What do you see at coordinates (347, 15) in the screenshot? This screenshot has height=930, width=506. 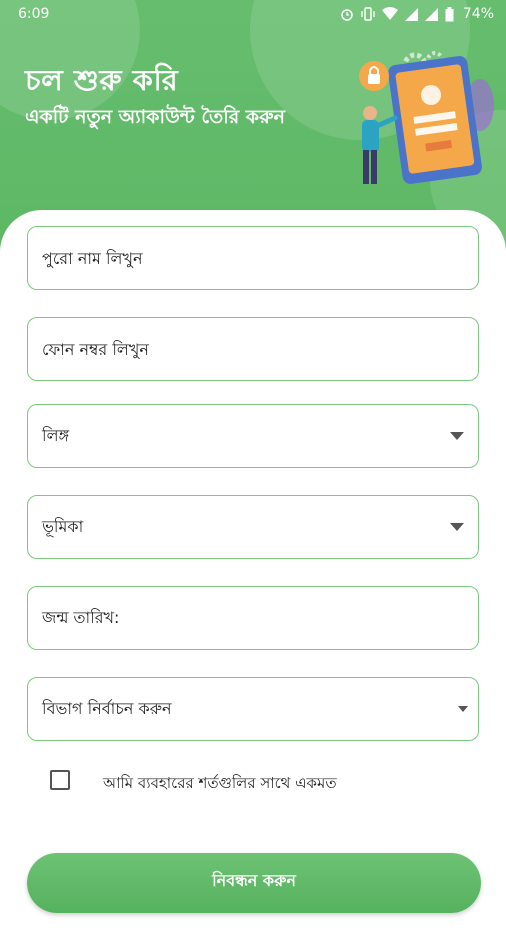 I see `alarm-icon` at bounding box center [347, 15].